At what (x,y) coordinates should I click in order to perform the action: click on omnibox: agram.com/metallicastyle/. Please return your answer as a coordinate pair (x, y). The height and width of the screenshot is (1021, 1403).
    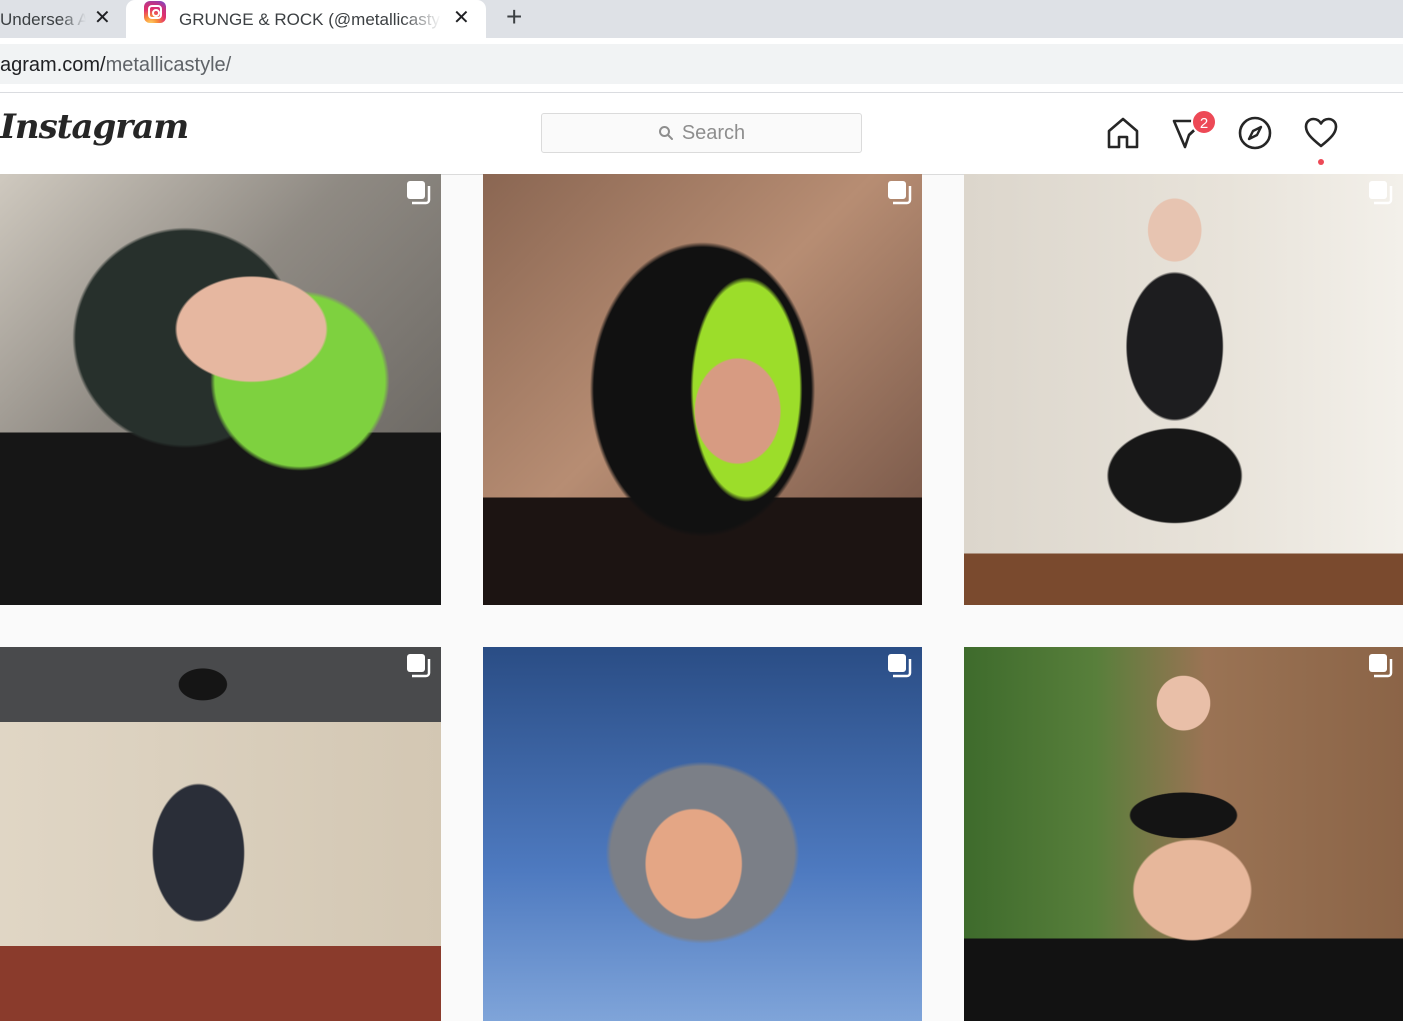
    Looking at the image, I should click on (701, 64).